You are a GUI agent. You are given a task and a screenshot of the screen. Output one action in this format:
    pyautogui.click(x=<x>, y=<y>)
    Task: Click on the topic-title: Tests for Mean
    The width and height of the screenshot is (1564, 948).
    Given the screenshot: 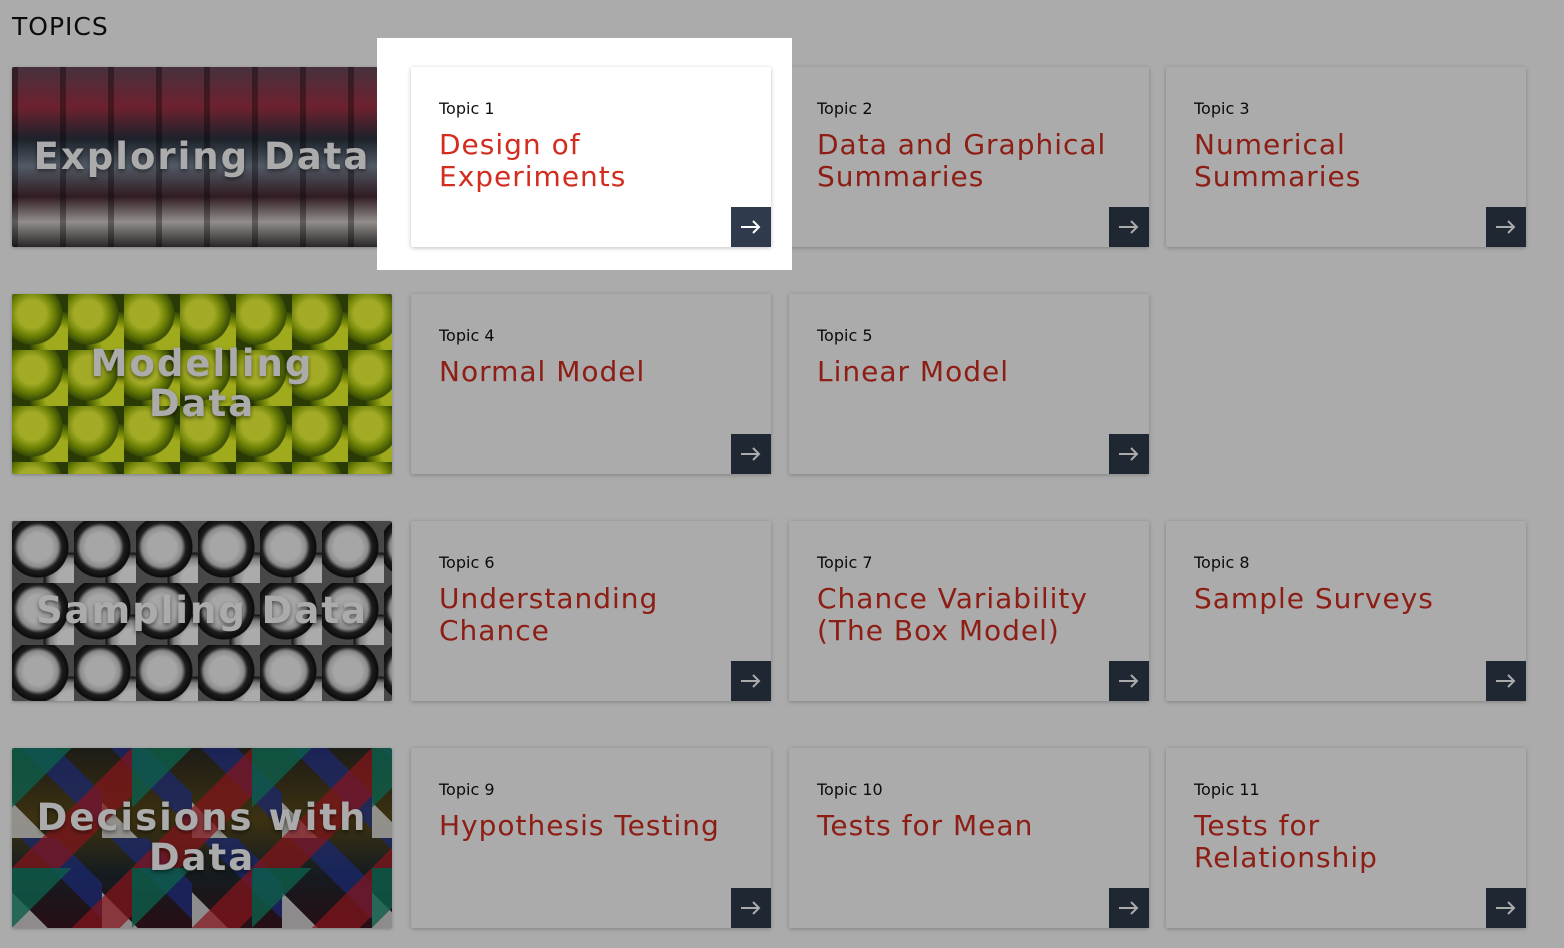 What is the action you would take?
    pyautogui.click(x=925, y=825)
    